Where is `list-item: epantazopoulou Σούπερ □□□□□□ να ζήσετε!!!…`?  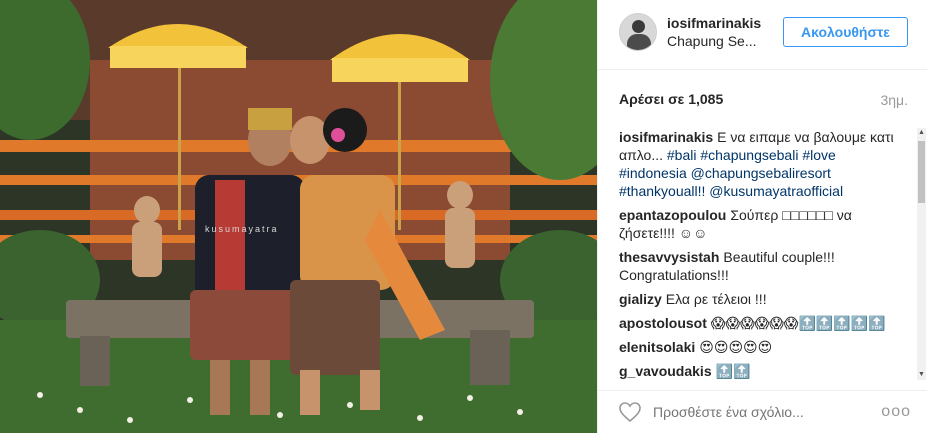
list-item: epantazopoulou Σούπερ □□□□□□ να ζήσετε!!!… is located at coordinates (763, 224).